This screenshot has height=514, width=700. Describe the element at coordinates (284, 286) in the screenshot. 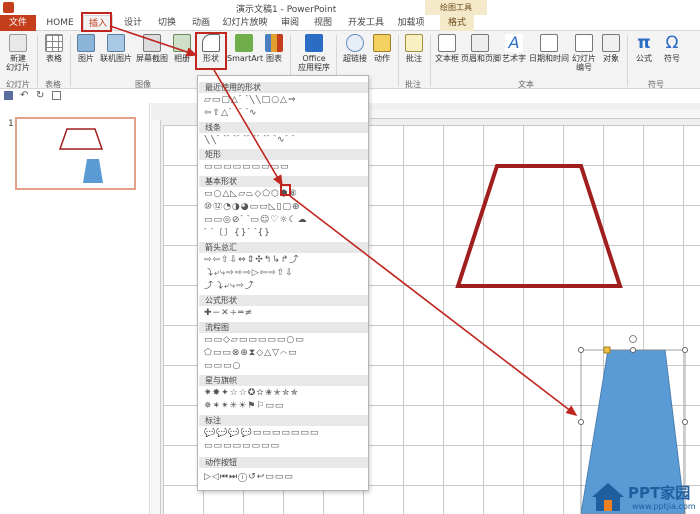

I see `shape-row: ⤴⤵⤶⤷⇨⤴` at that location.